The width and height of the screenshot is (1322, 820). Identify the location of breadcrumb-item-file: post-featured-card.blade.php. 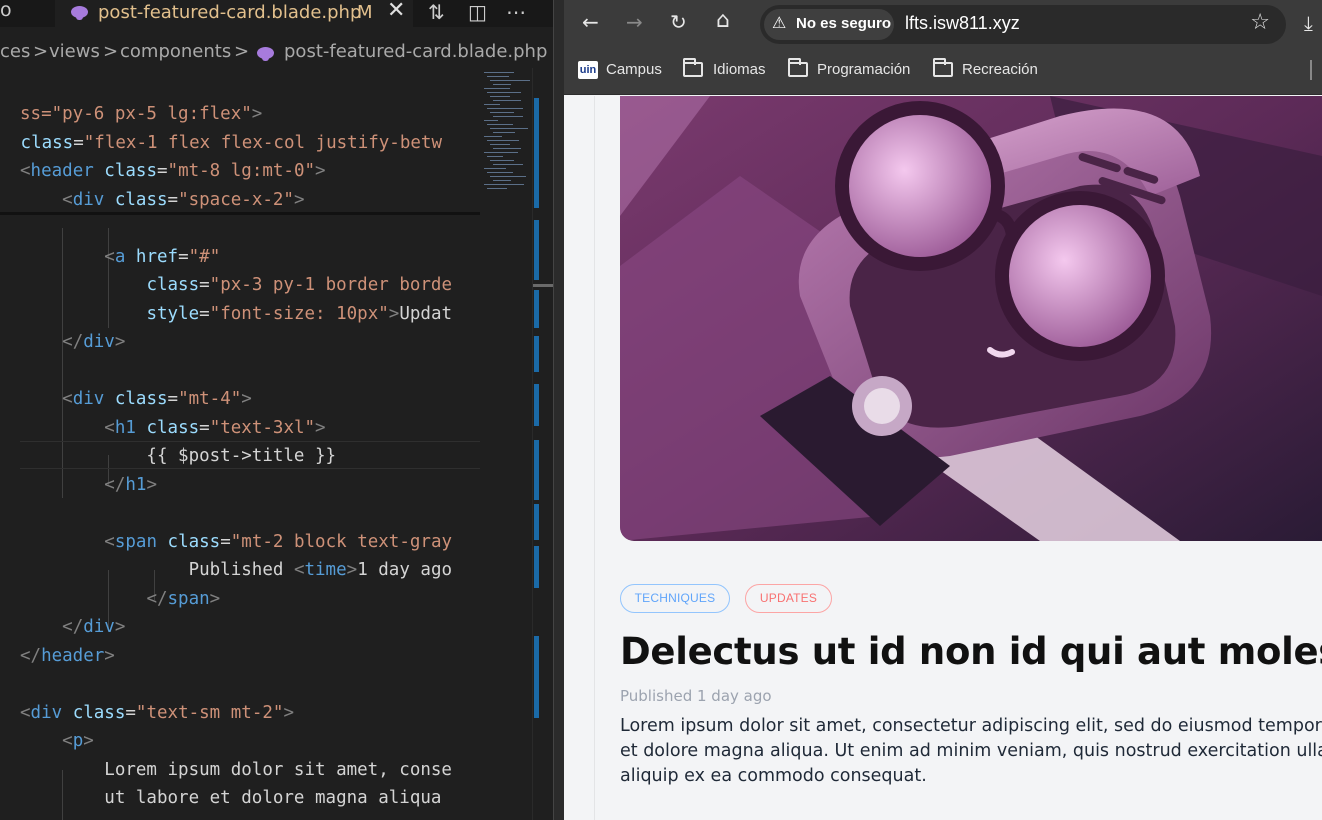
(415, 51).